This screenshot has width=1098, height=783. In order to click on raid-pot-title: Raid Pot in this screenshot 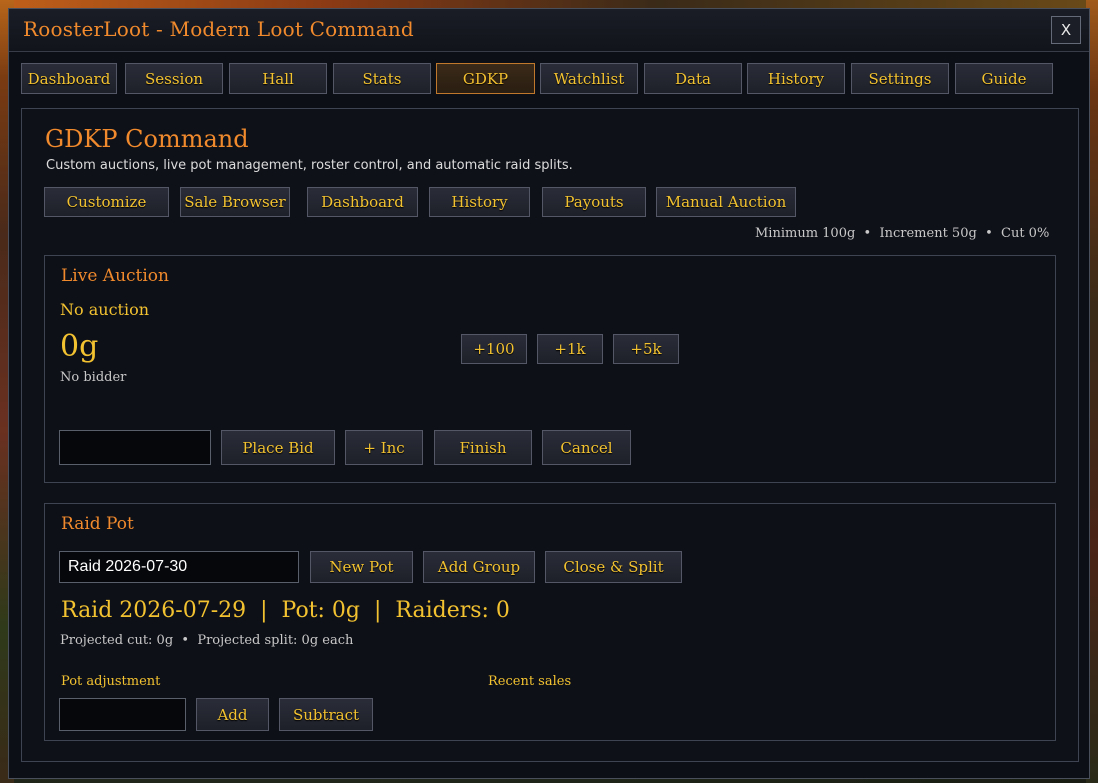, I will do `click(97, 524)`.